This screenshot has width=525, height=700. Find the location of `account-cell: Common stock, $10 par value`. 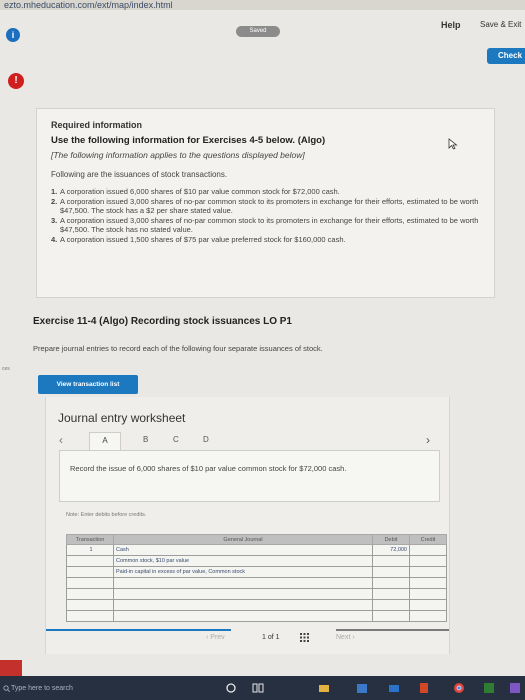

account-cell: Common stock, $10 par value is located at coordinates (243, 561).